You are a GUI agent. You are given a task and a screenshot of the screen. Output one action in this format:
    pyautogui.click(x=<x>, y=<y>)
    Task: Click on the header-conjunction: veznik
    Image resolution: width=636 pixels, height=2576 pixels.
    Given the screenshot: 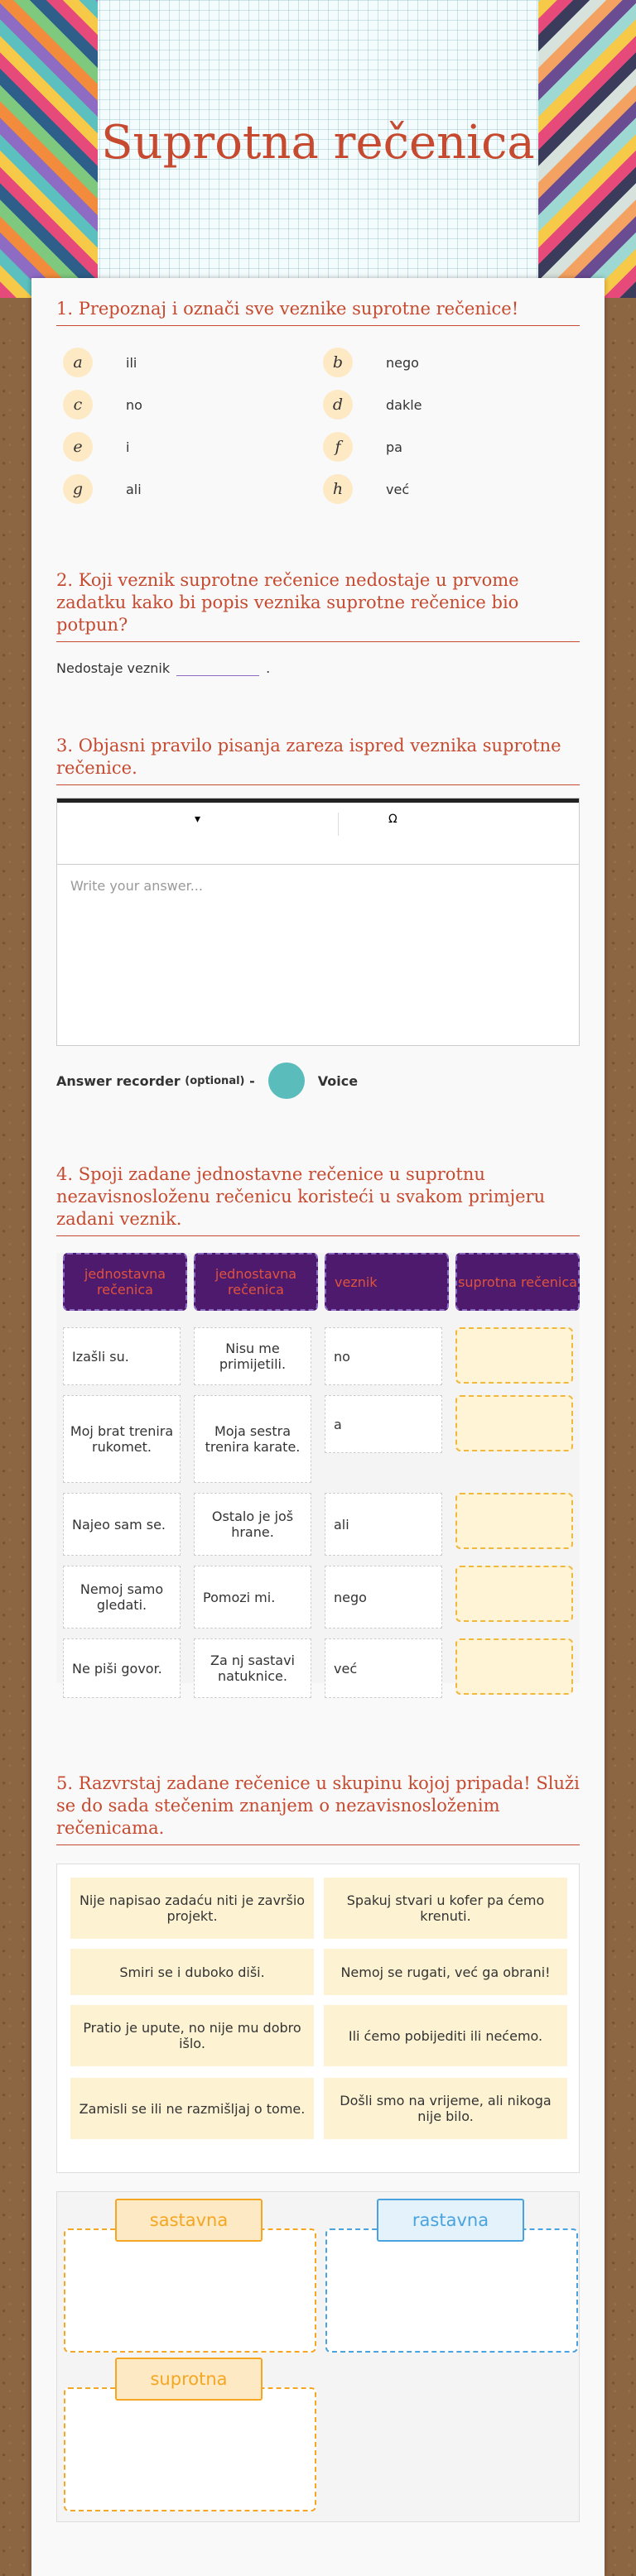 What is the action you would take?
    pyautogui.click(x=387, y=1282)
    